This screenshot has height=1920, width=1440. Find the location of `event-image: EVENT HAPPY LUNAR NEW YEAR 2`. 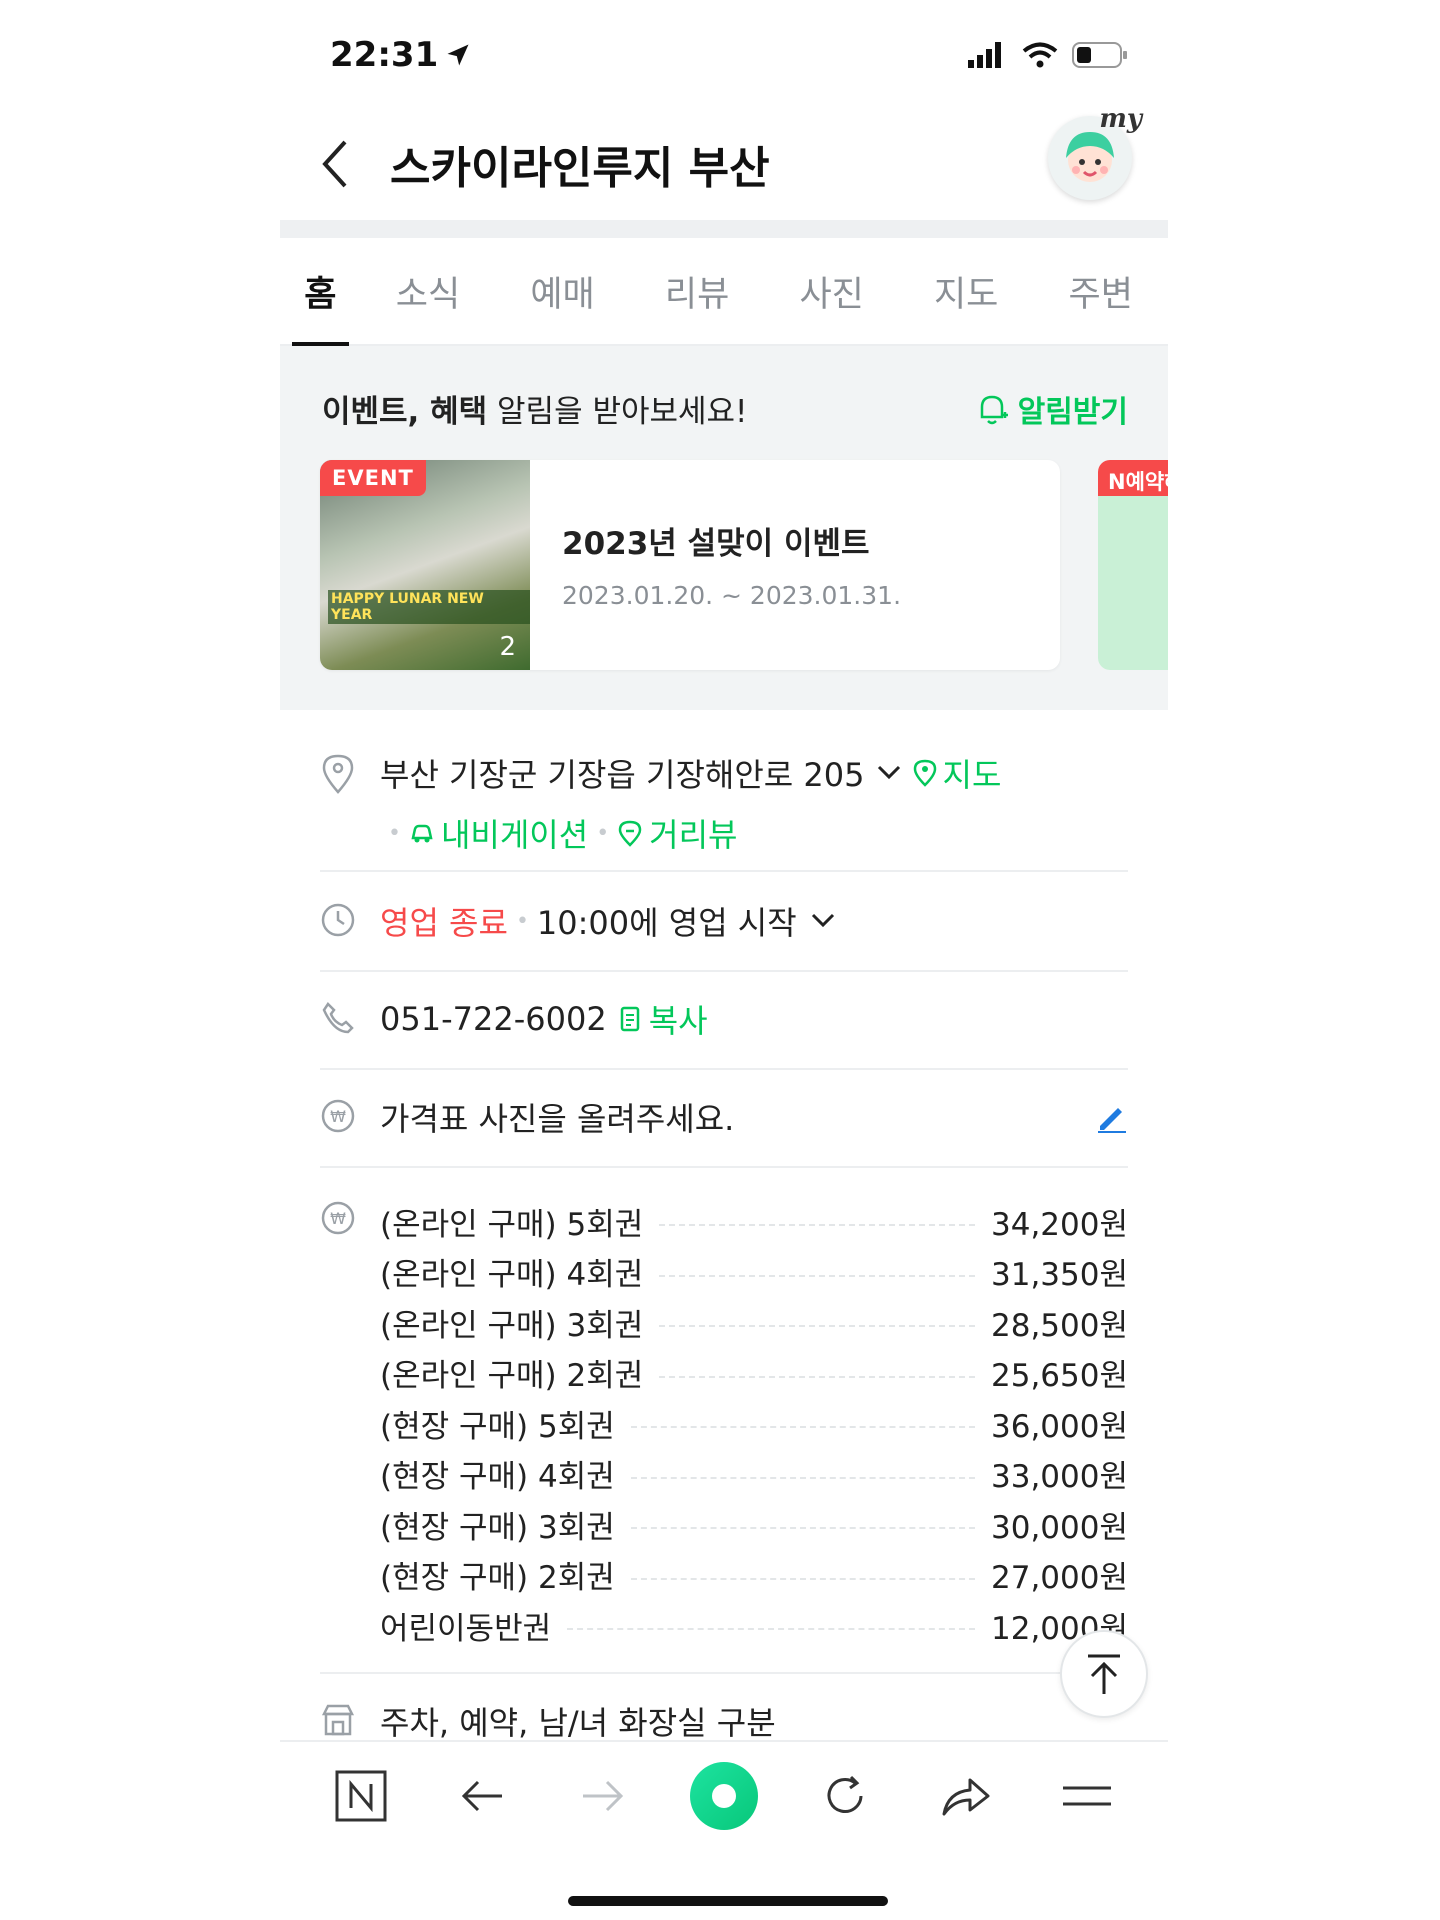

event-image: EVENT HAPPY LUNAR NEW YEAR 2 is located at coordinates (425, 565).